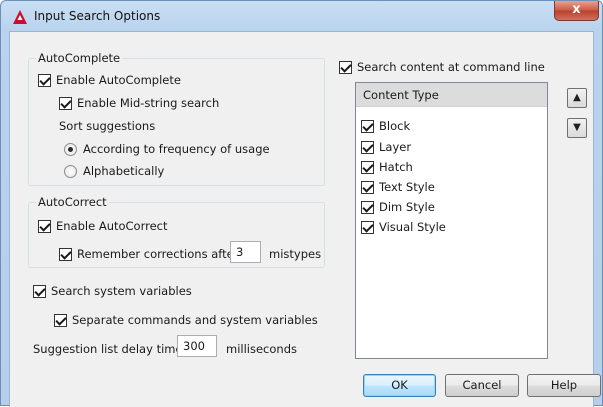 The height and width of the screenshot is (407, 603). I want to click on content-item-visual-style: Visual Style, so click(403, 227).